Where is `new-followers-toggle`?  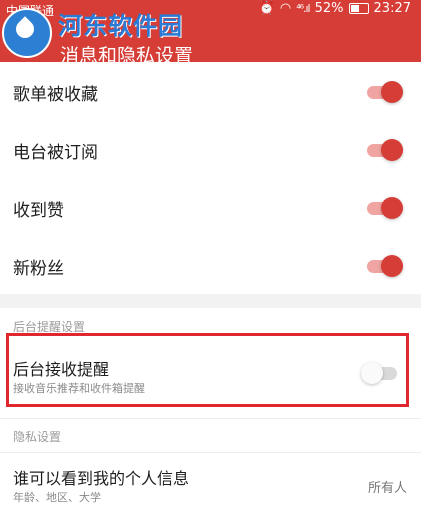 new-followers-toggle is located at coordinates (385, 266).